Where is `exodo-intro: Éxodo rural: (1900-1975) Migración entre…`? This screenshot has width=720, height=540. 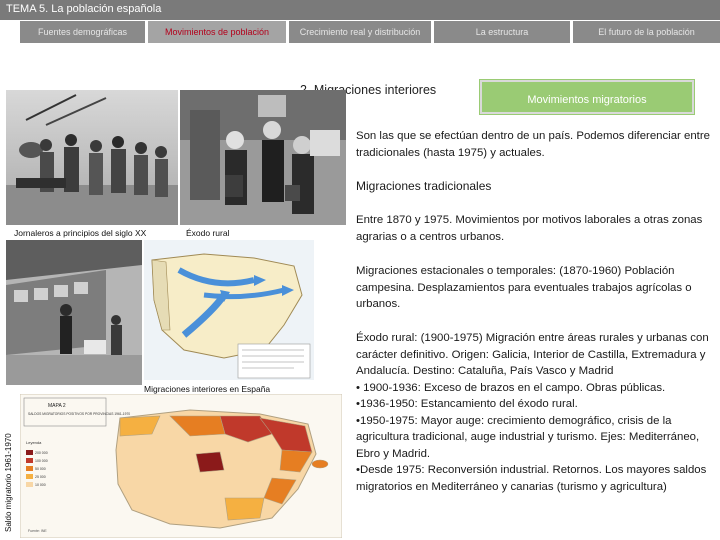 exodo-intro: Éxodo rural: (1900-1975) Migración entre… is located at coordinates (532, 354).